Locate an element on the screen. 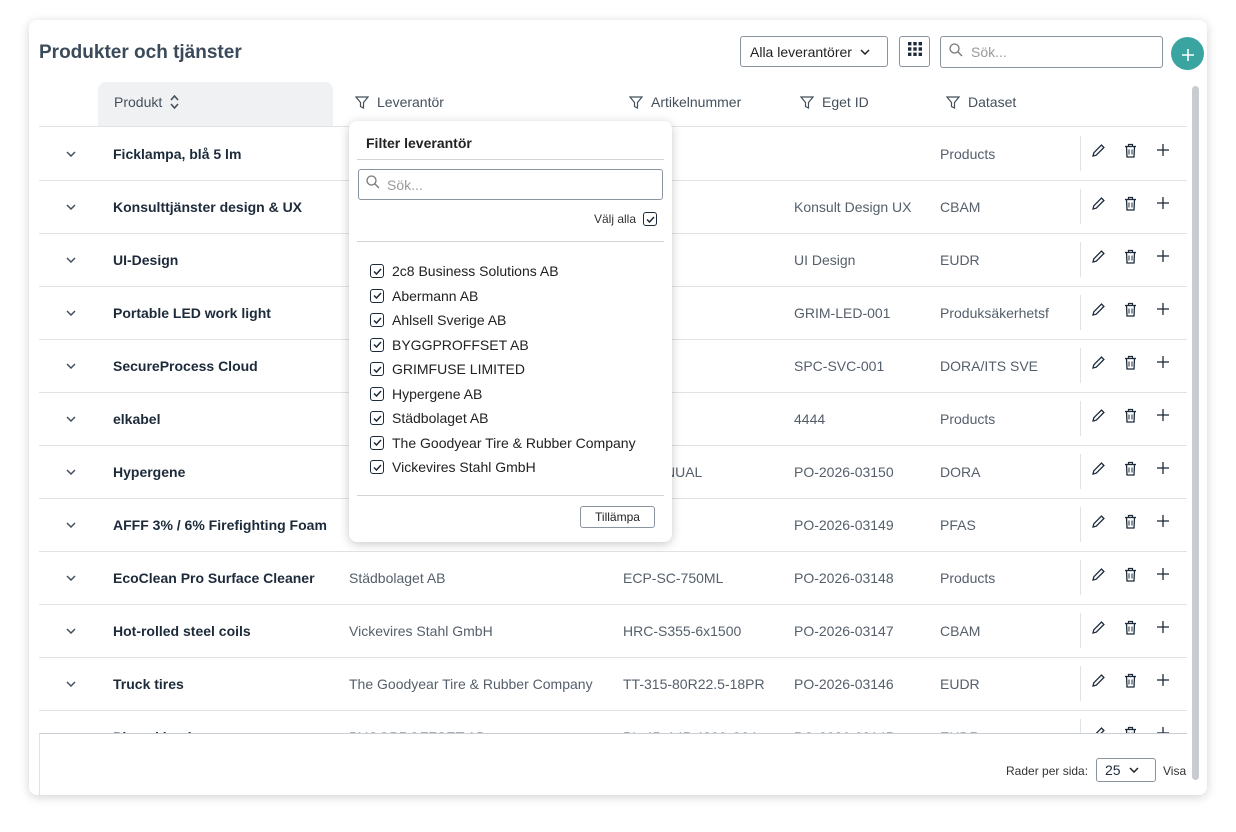 This screenshot has height=832, width=1236. column-header-own-id: Eget ID is located at coordinates (834, 102).